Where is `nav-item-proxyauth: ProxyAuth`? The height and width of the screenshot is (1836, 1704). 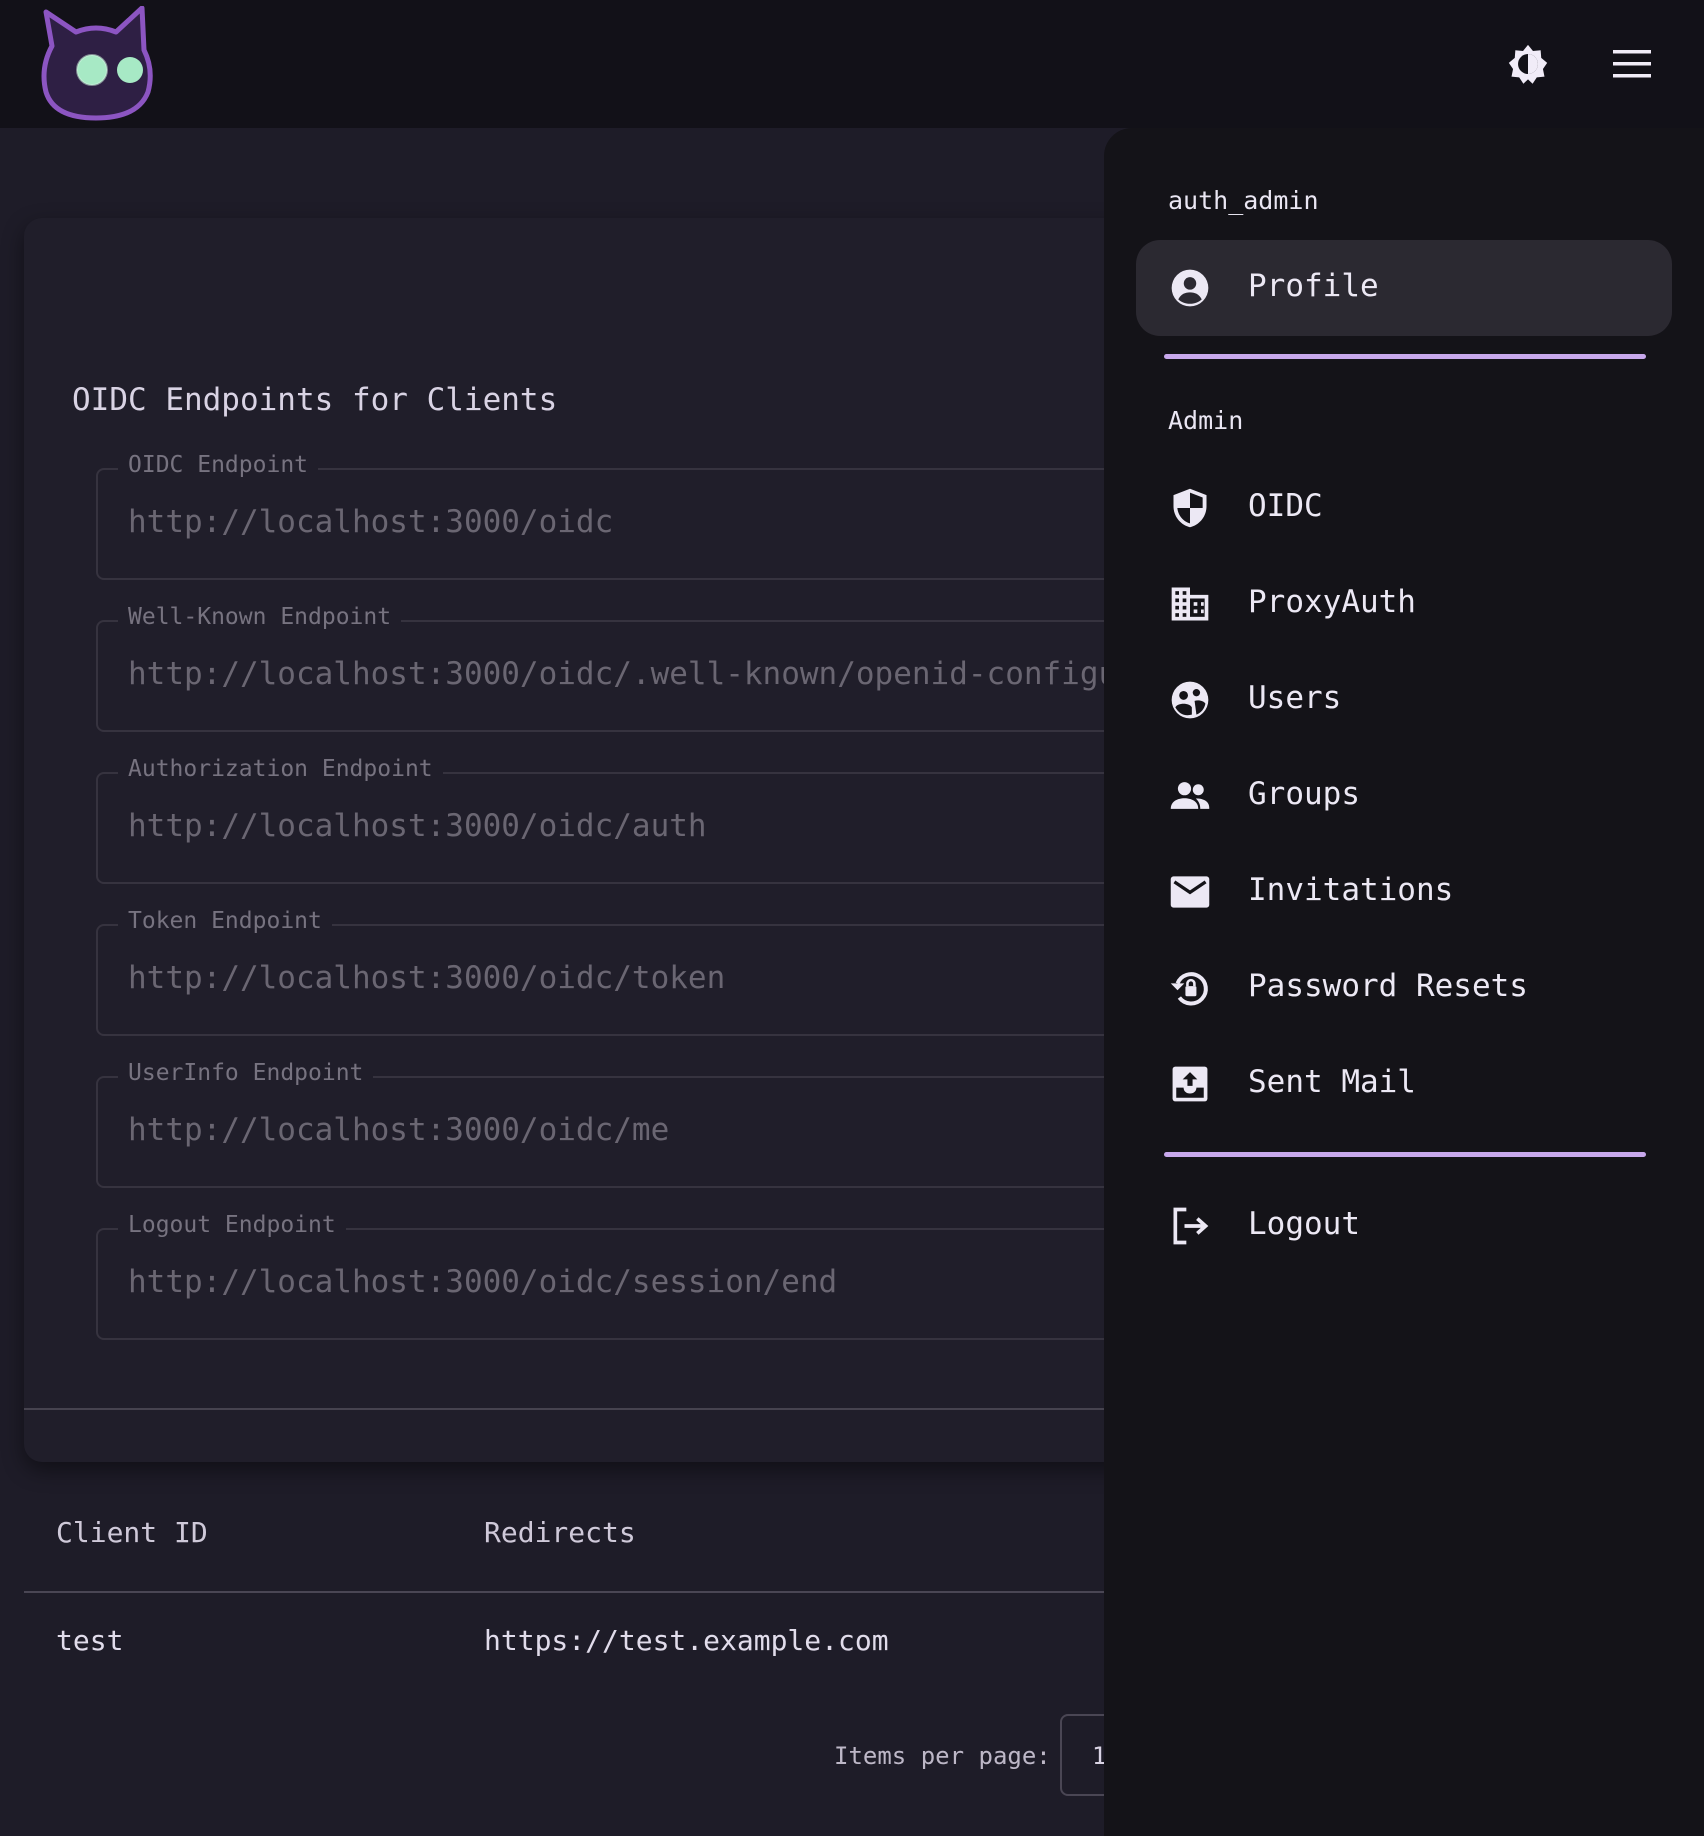 nav-item-proxyauth: ProxyAuth is located at coordinates (1404, 604).